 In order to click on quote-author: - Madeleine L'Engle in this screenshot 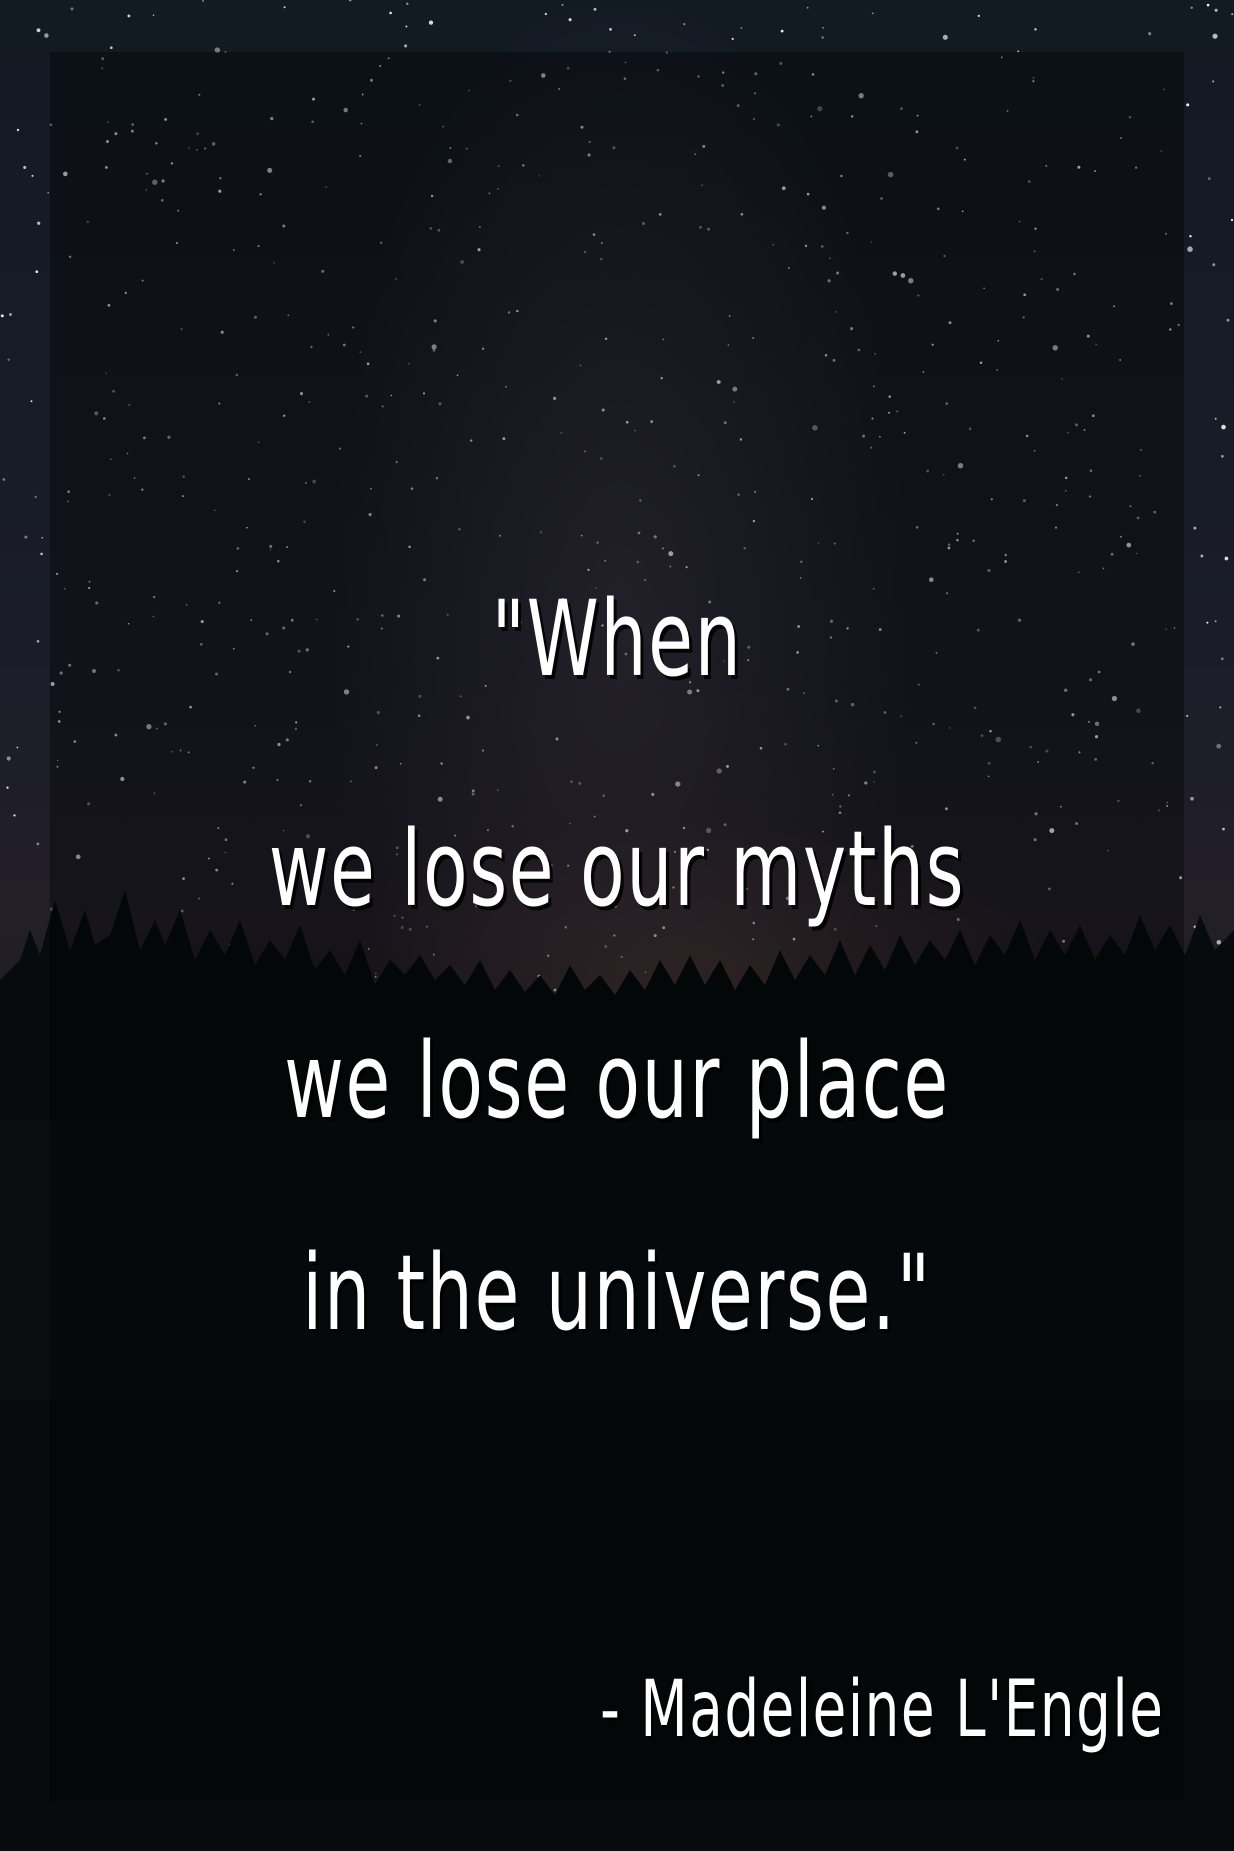, I will do `click(881, 1710)`.